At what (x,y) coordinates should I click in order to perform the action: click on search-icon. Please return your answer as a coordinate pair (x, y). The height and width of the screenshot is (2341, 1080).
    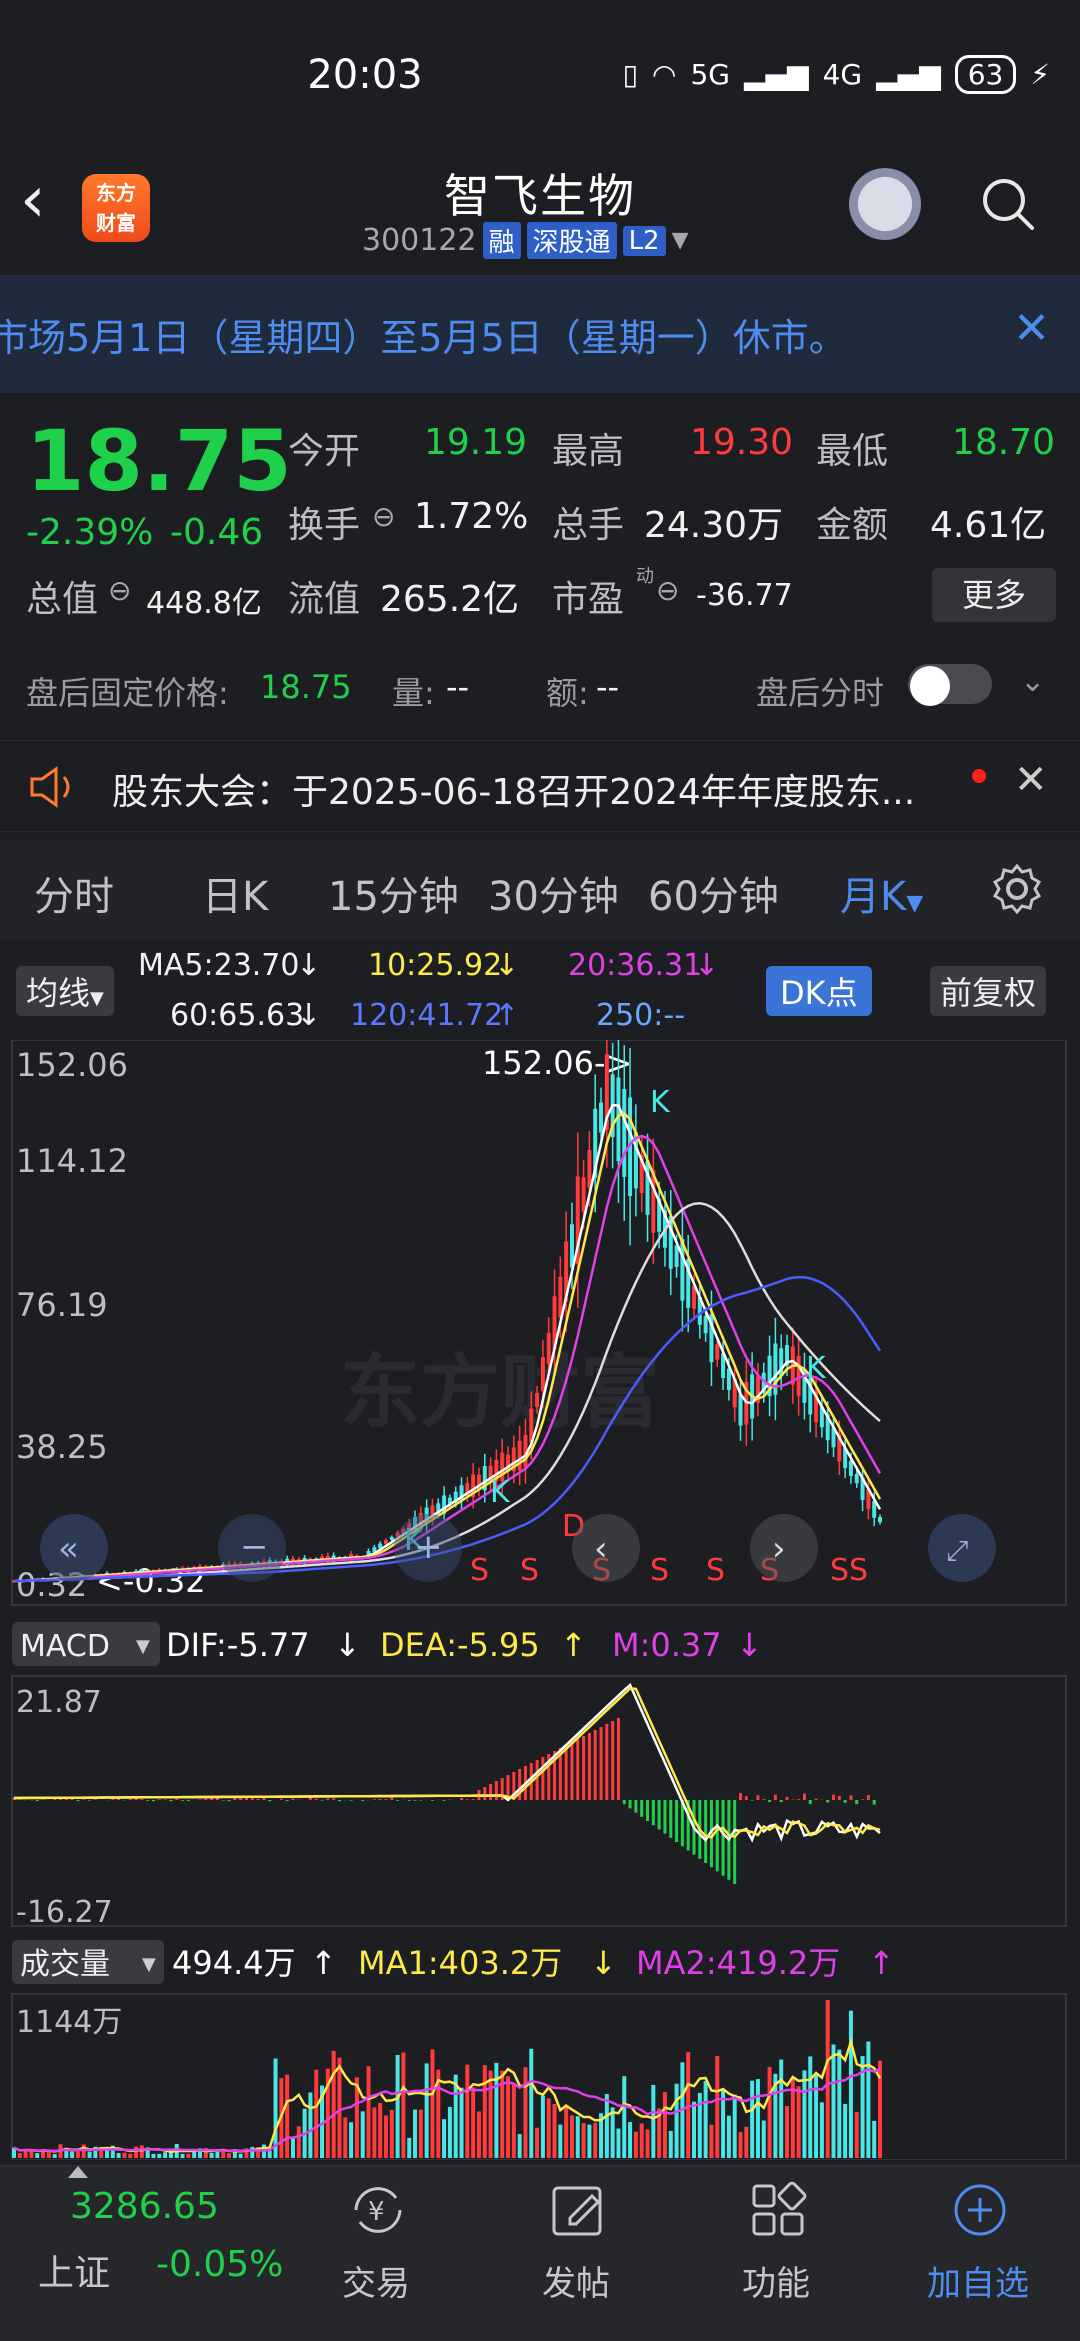
    Looking at the image, I should click on (1008, 204).